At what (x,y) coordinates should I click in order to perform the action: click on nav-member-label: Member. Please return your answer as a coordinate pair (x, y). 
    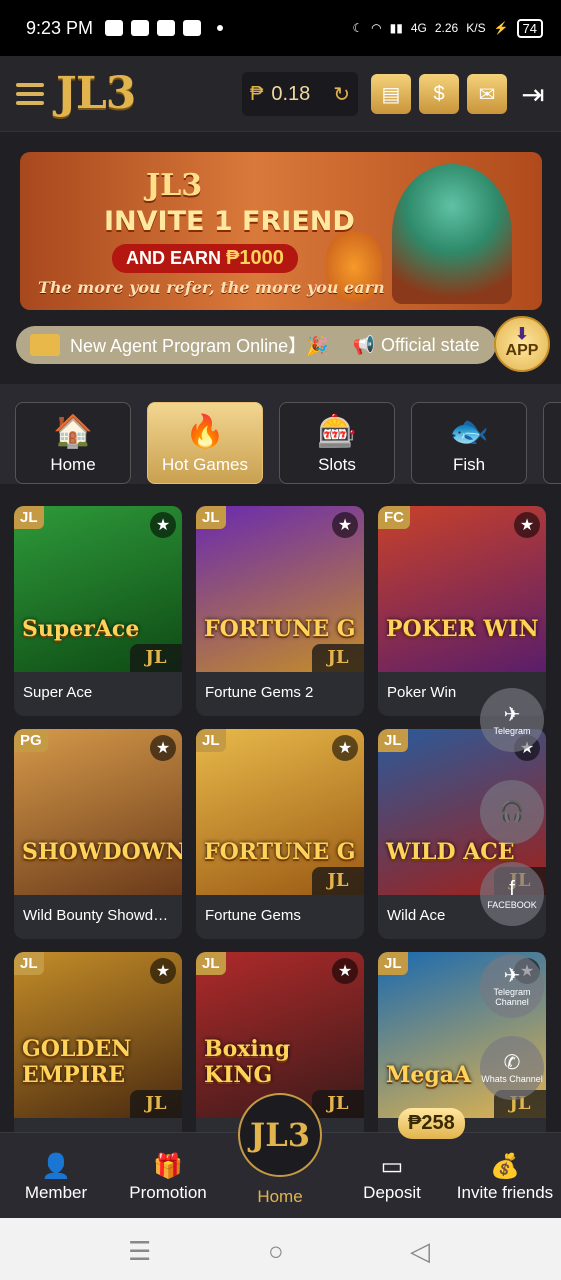
    Looking at the image, I should click on (56, 1192).